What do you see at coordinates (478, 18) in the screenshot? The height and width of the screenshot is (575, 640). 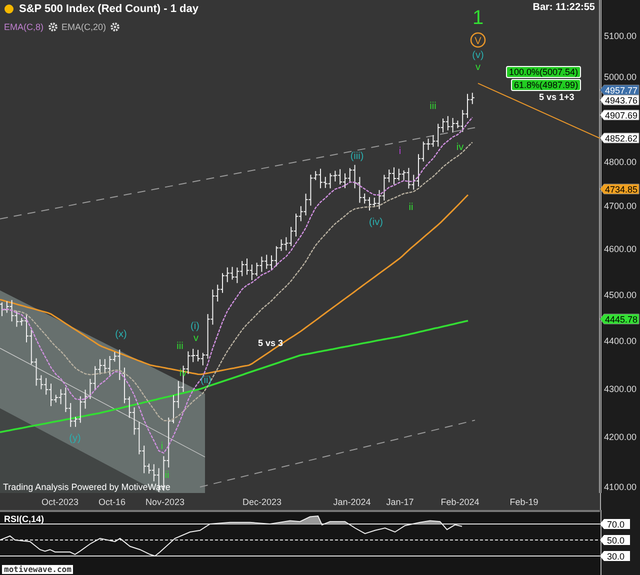 I see `wave-label: 1` at bounding box center [478, 18].